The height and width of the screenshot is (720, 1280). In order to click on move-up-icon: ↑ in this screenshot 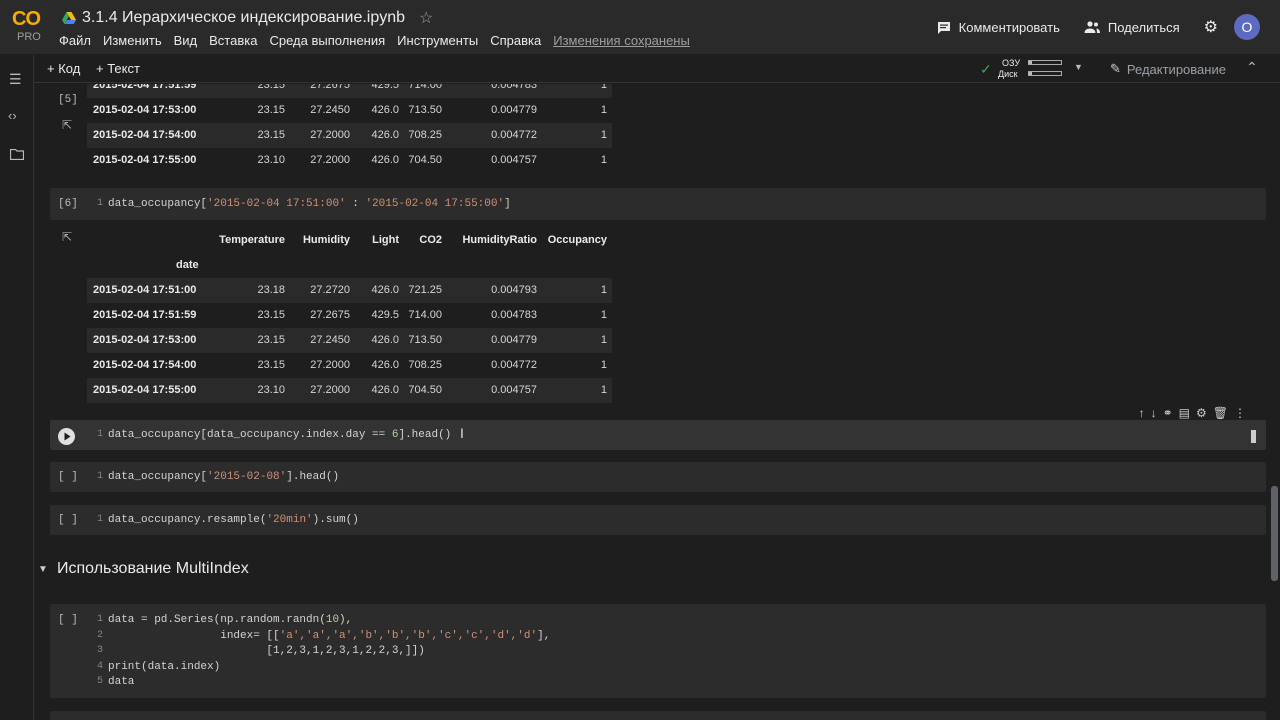, I will do `click(1142, 413)`.